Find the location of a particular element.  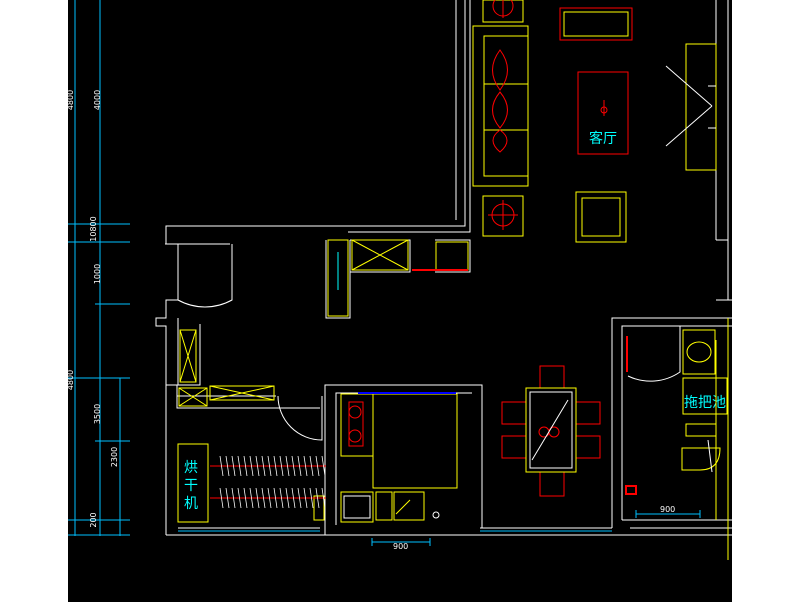

dim-left-inner-6: 200 is located at coordinates (93, 519).